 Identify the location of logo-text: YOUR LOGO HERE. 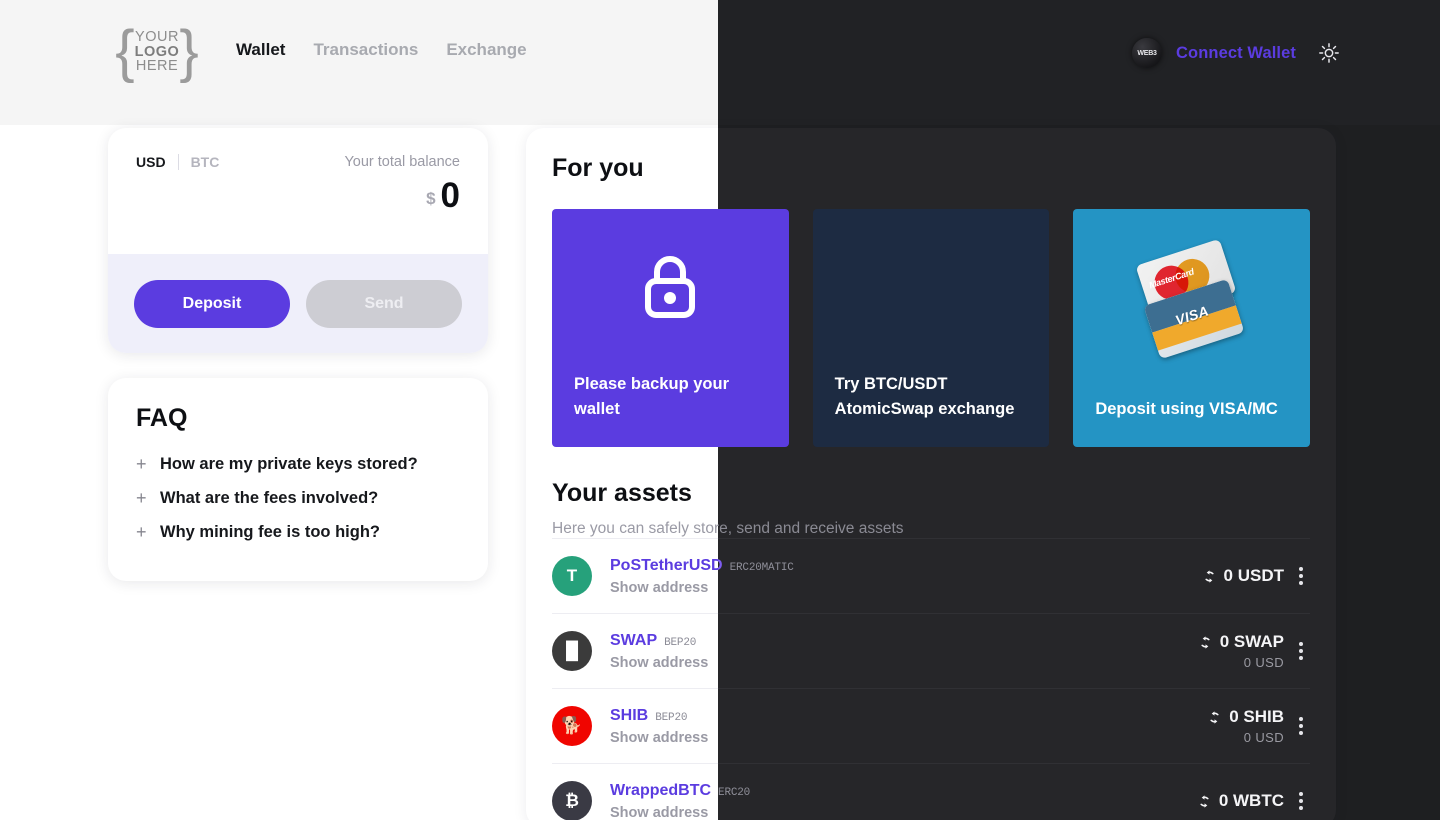
(157, 52).